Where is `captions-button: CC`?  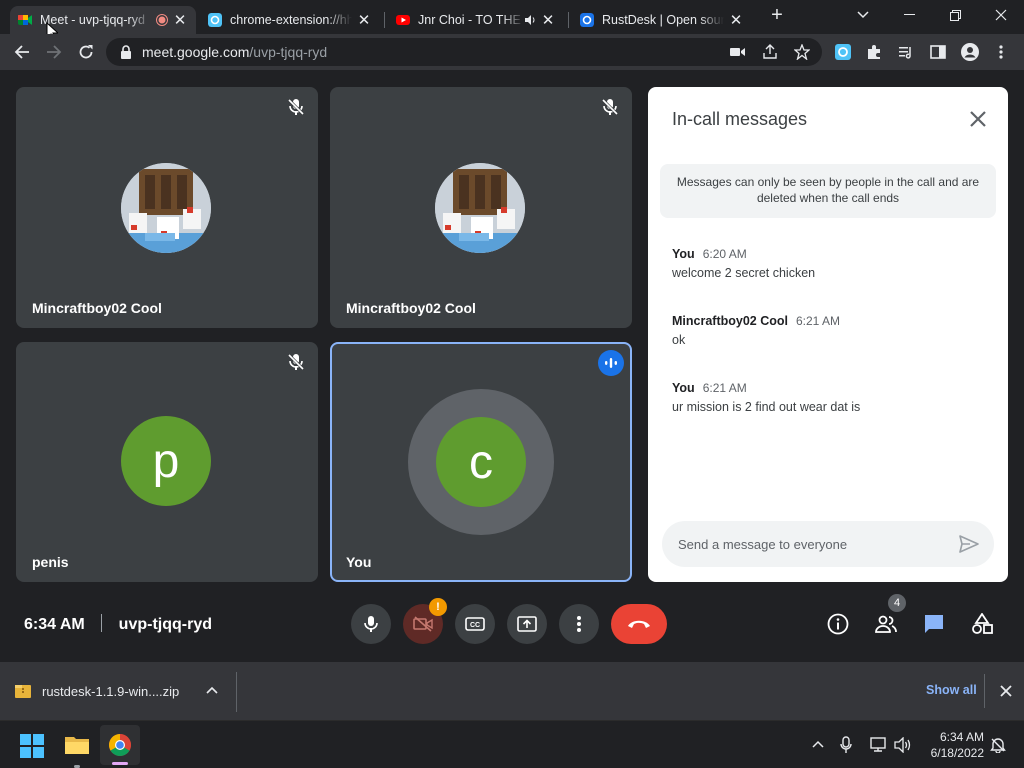 captions-button: CC is located at coordinates (475, 624).